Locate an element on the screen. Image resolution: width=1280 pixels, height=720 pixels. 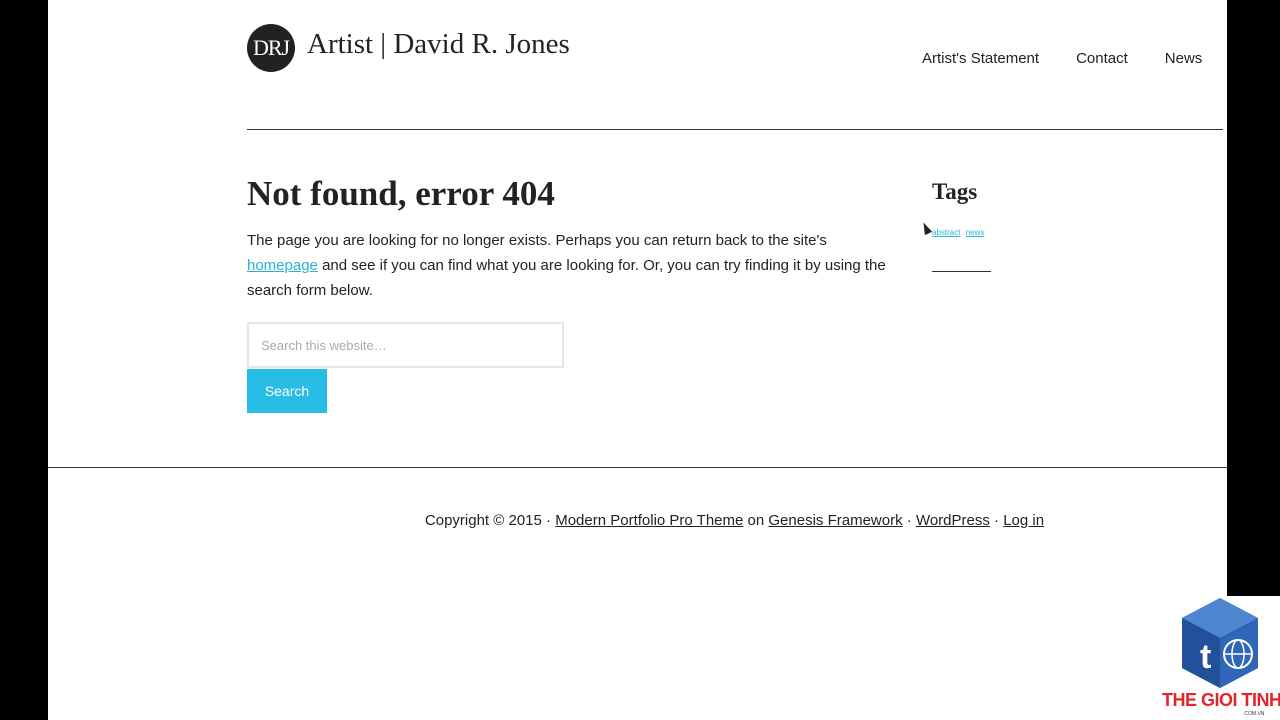
nav-item-contact: Contact is located at coordinates (1102, 58).